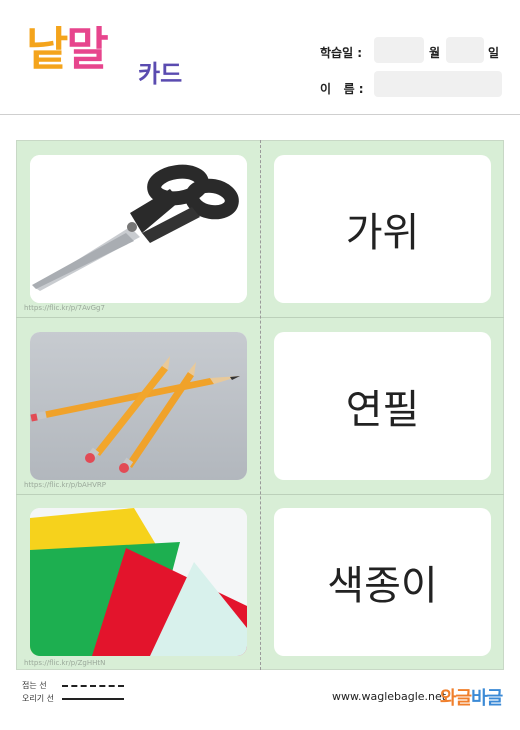 Image resolution: width=520 pixels, height=730 pixels. I want to click on fold-line-legend-label: 접는 선, so click(34, 685).